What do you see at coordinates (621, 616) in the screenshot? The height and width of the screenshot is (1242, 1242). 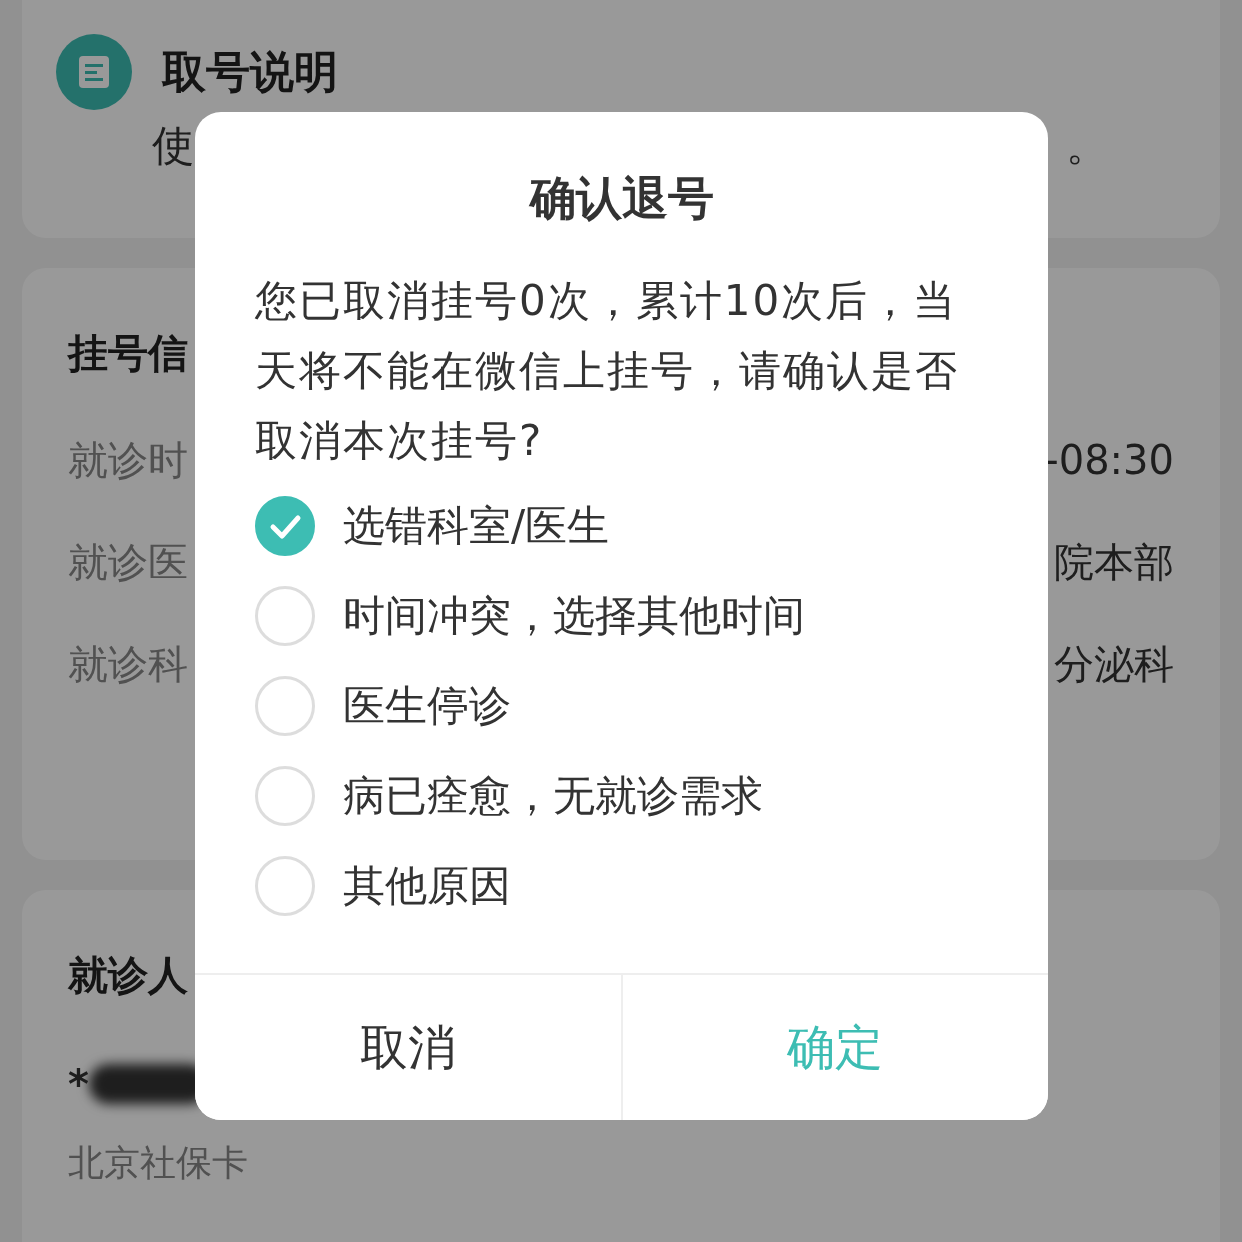 I see `reason-option: 时间冲突，选择其他时间` at bounding box center [621, 616].